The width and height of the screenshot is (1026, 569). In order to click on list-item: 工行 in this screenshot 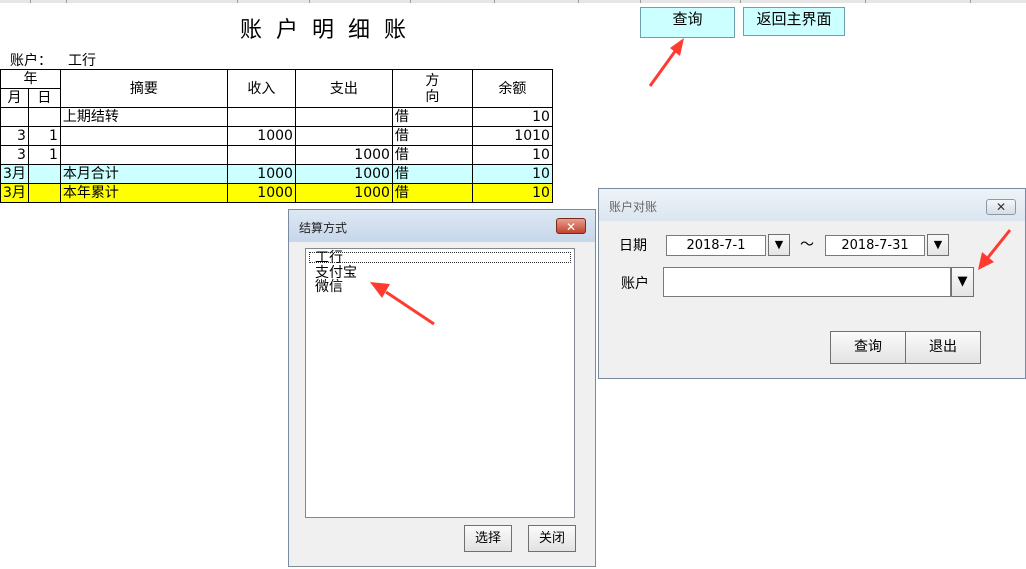, I will do `click(329, 258)`.